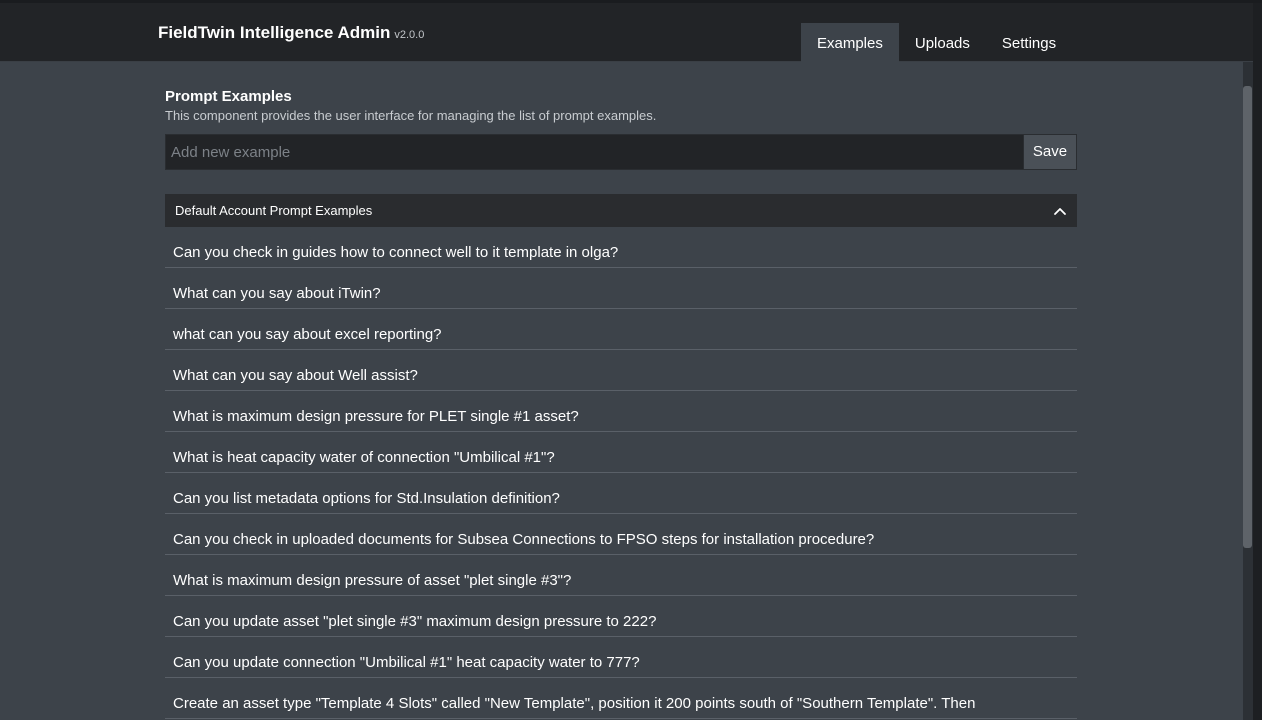 This screenshot has width=1262, height=720. What do you see at coordinates (621, 210) in the screenshot?
I see `panel-header: Default Account Prompt Examples` at bounding box center [621, 210].